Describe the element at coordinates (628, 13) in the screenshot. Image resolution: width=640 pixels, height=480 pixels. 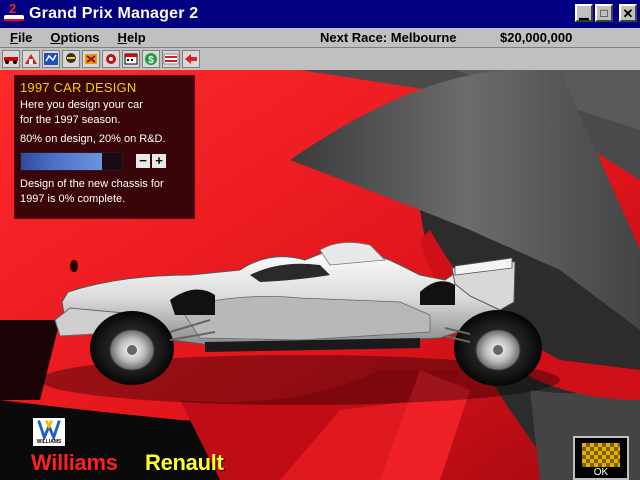
I see `close-button: ✕` at that location.